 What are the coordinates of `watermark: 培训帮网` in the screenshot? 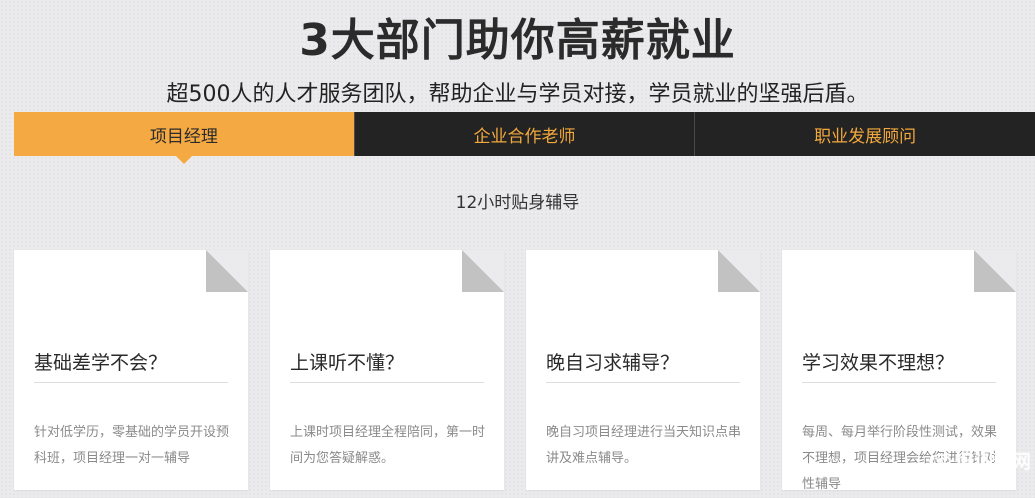 It's located at (979, 460).